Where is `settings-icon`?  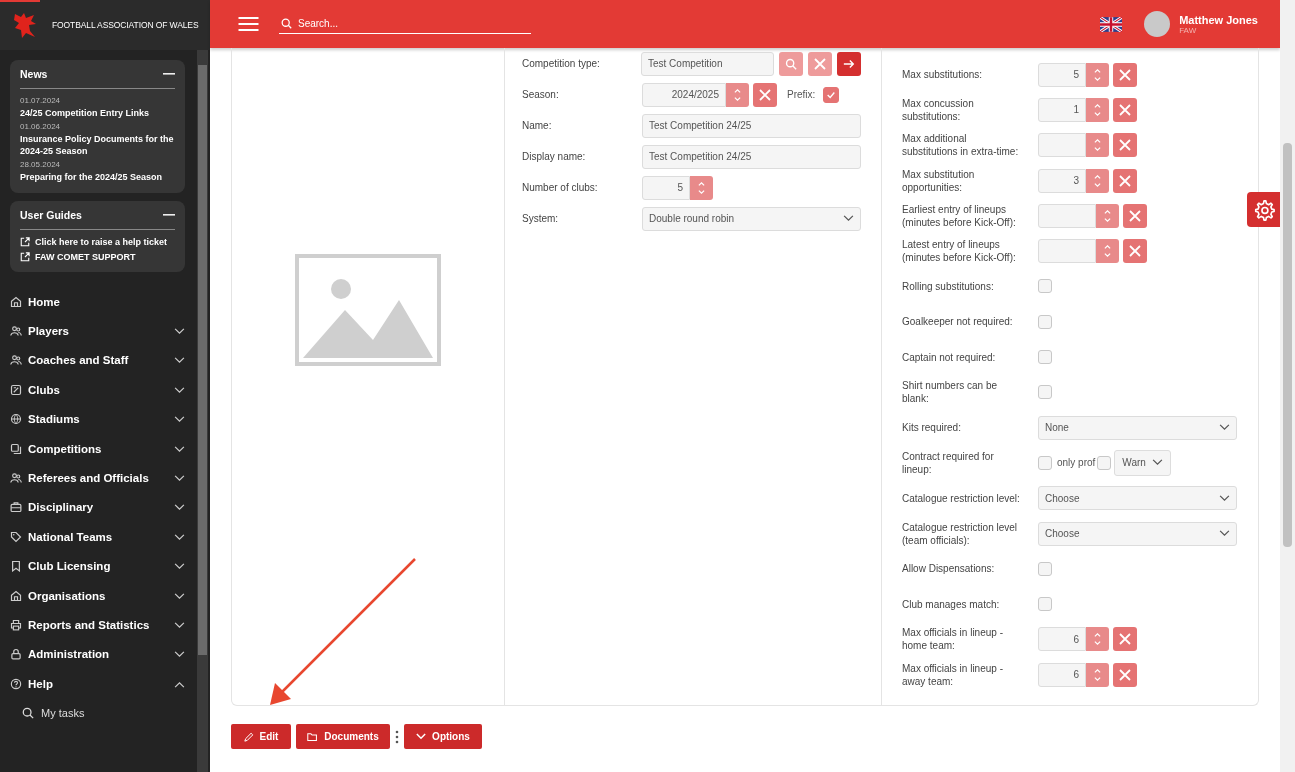 settings-icon is located at coordinates (1263, 209).